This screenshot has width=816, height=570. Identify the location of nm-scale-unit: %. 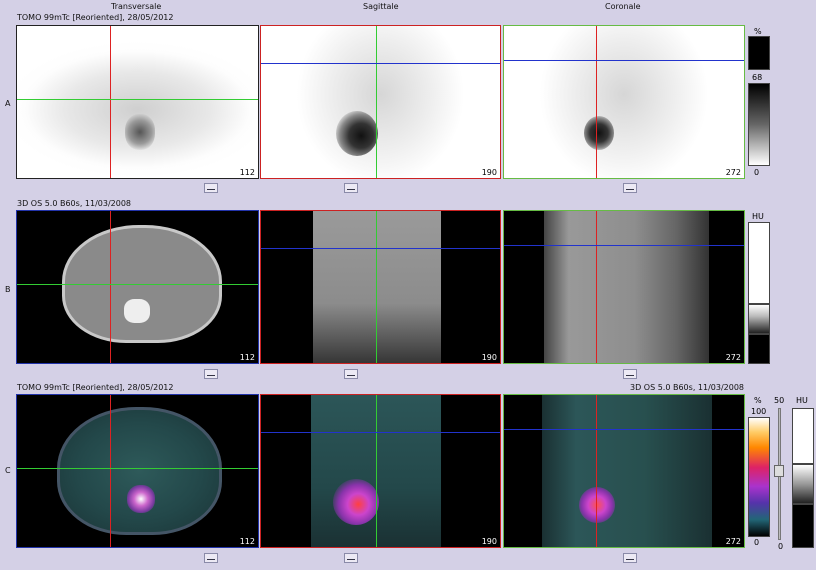
(758, 31).